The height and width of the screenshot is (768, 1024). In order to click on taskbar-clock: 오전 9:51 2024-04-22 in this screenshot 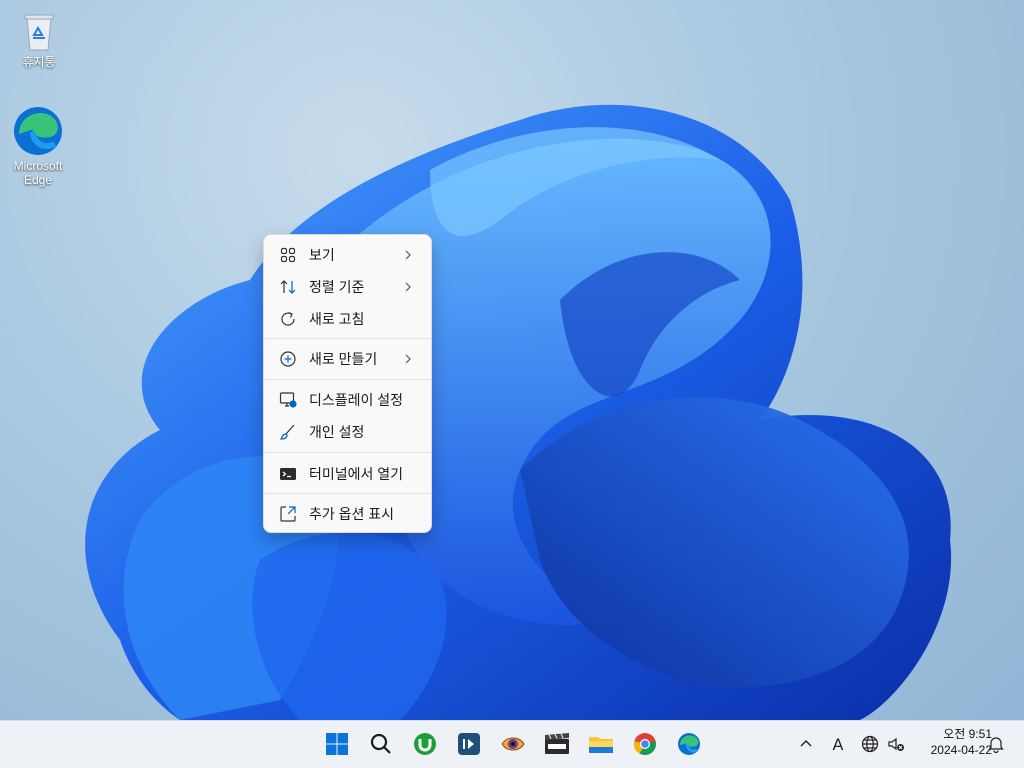, I will do `click(952, 742)`.